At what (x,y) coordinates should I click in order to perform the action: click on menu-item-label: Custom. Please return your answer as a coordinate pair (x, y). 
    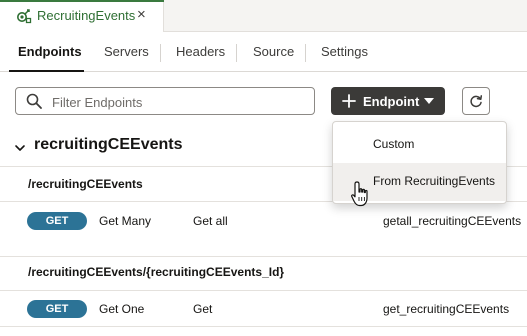
    Looking at the image, I should click on (394, 144).